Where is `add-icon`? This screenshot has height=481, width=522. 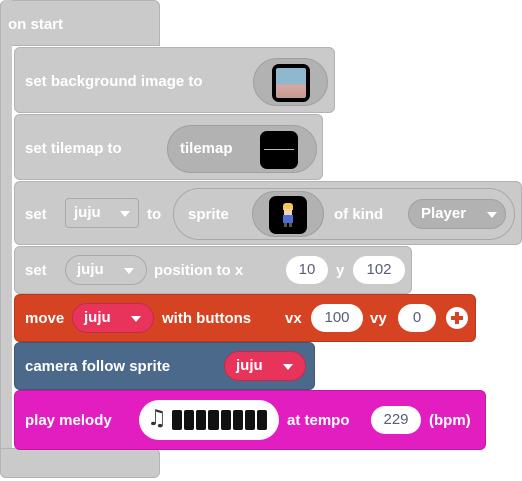
add-icon is located at coordinates (457, 318).